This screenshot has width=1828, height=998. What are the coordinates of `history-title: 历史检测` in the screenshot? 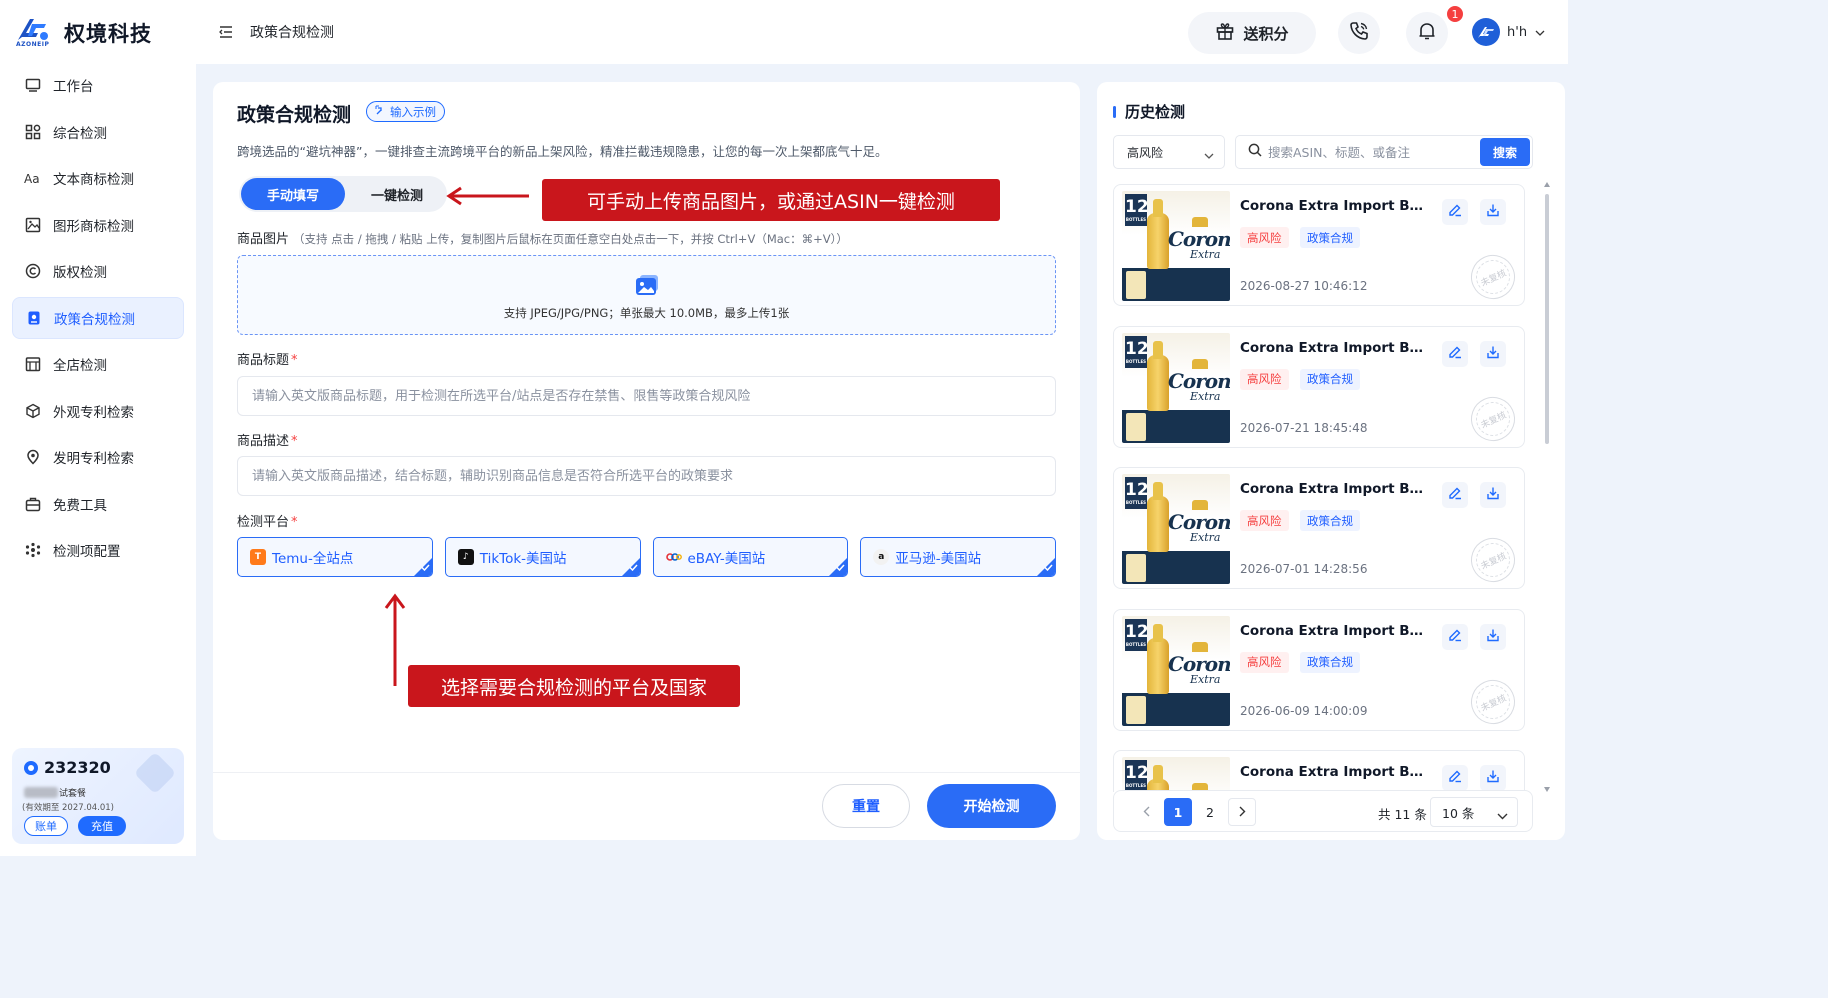 It's located at (1149, 111).